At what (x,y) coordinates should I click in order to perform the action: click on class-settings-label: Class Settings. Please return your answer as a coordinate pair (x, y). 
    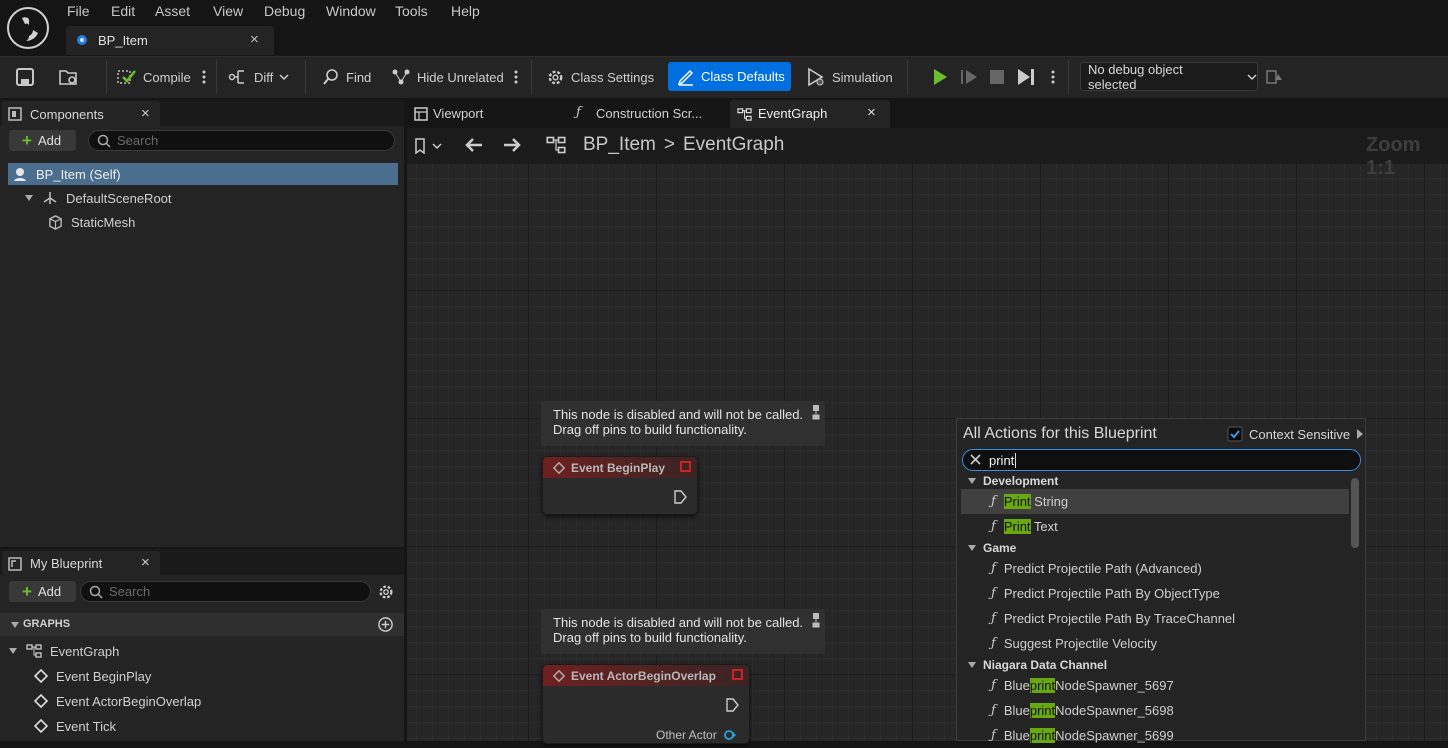
    Looking at the image, I should click on (613, 77).